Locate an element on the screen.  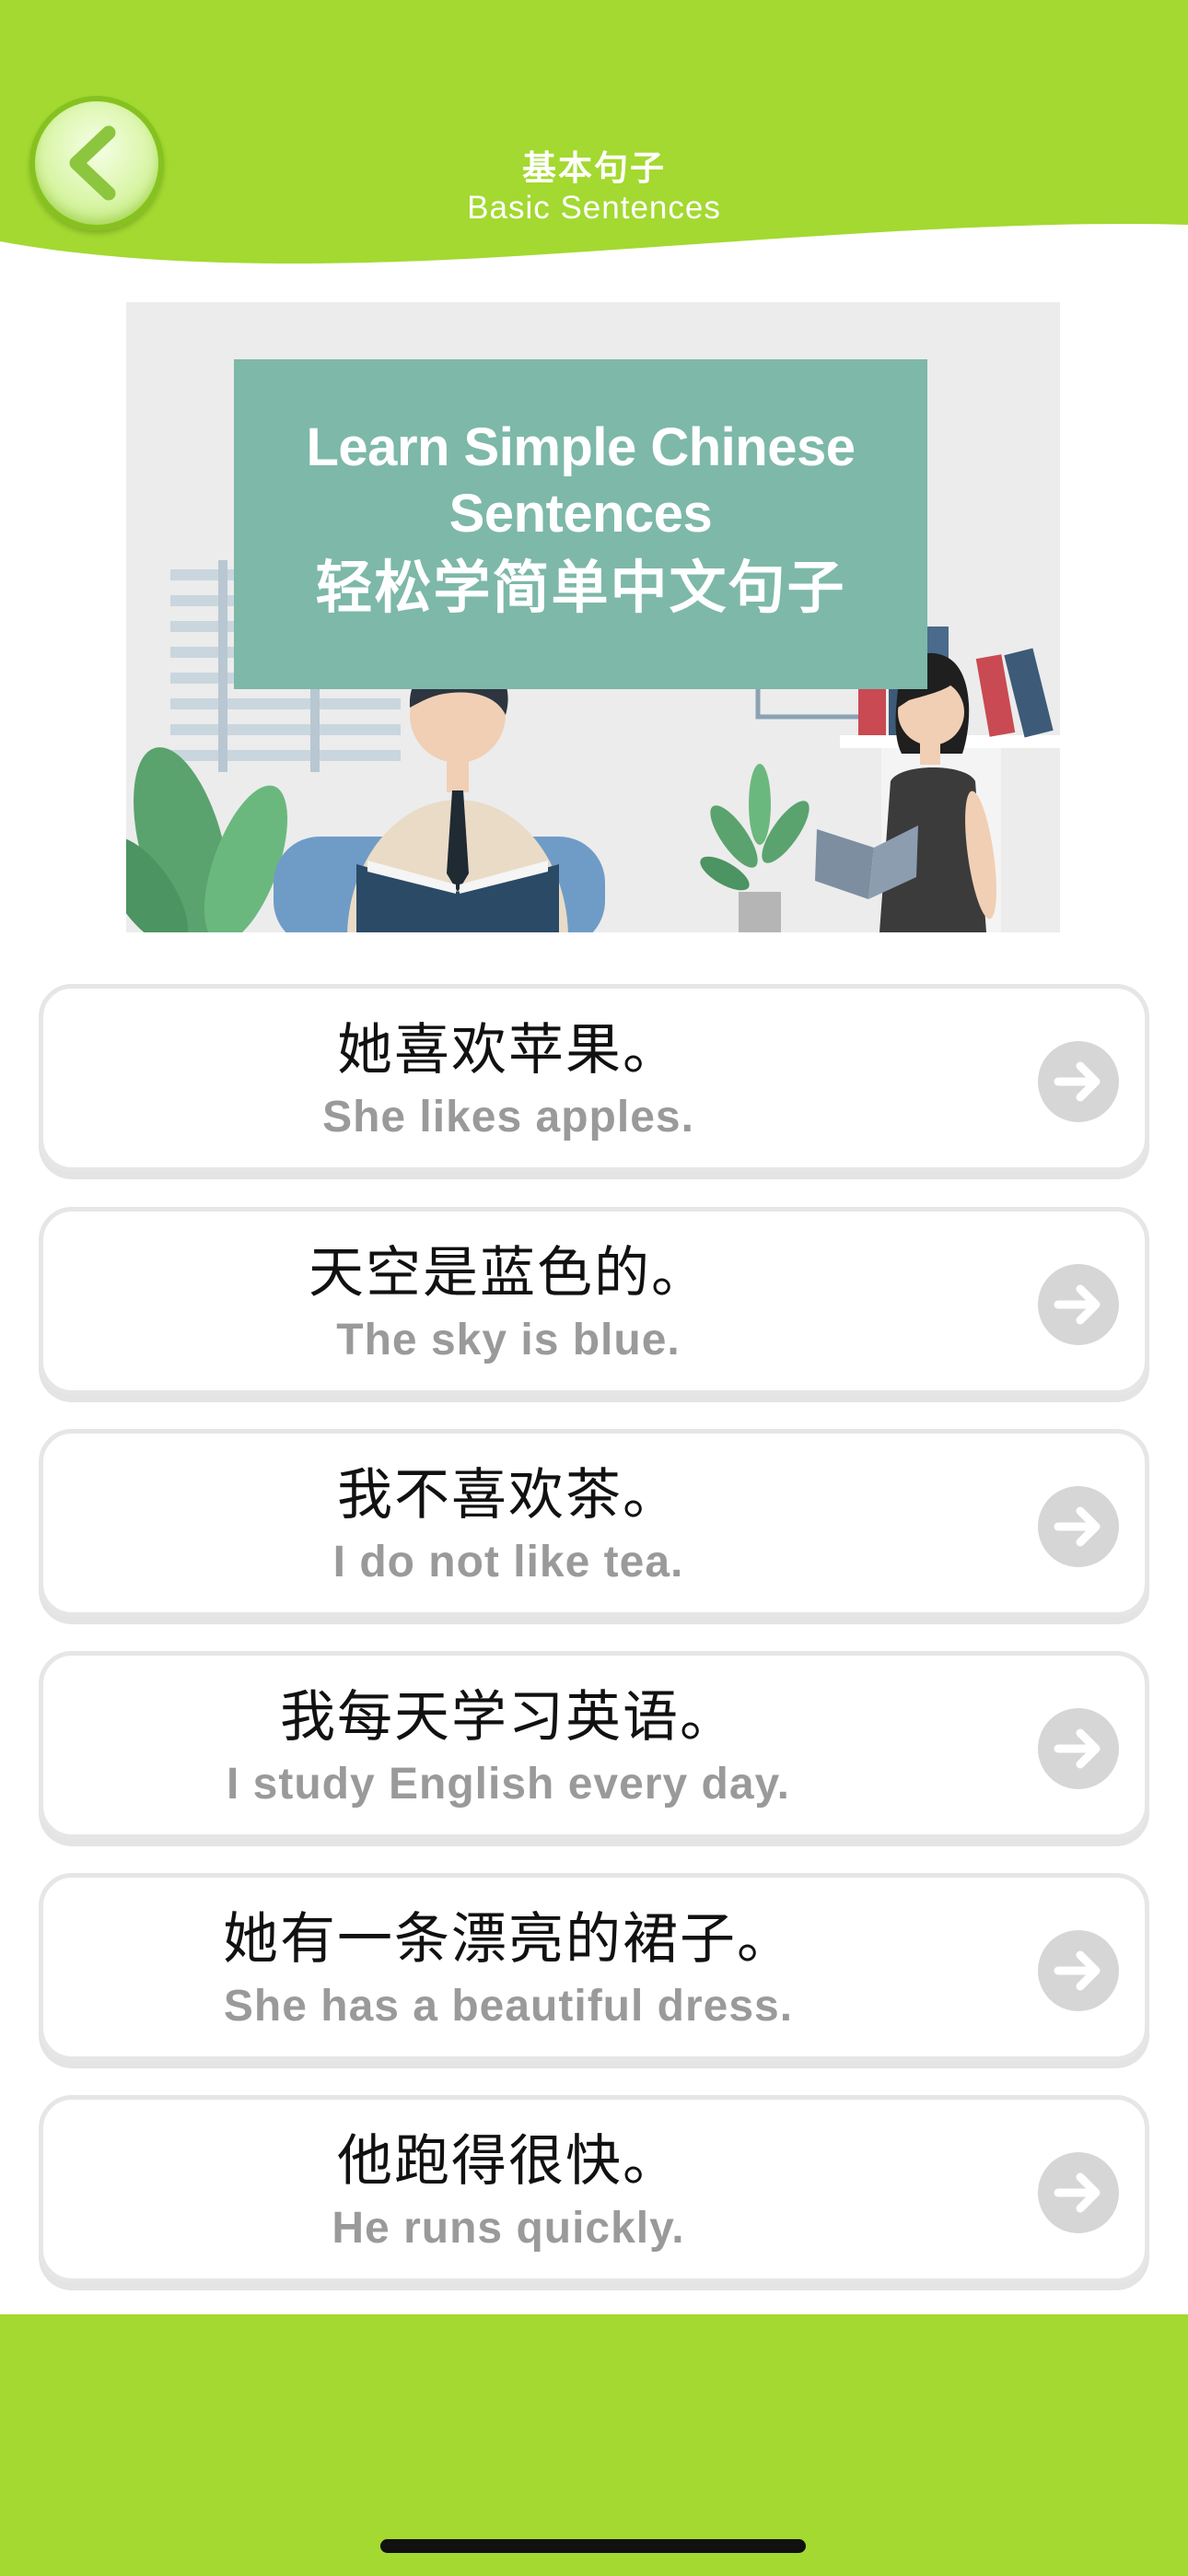
sentence-card: 她有一条漂亮的裙子。 She has a beautiful dress. is located at coordinates (594, 1967).